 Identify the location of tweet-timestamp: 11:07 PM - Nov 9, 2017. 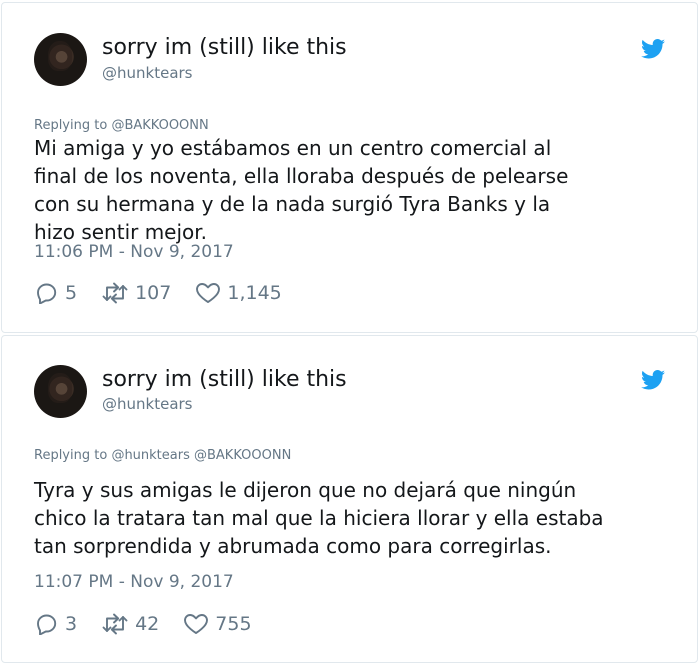
(134, 582).